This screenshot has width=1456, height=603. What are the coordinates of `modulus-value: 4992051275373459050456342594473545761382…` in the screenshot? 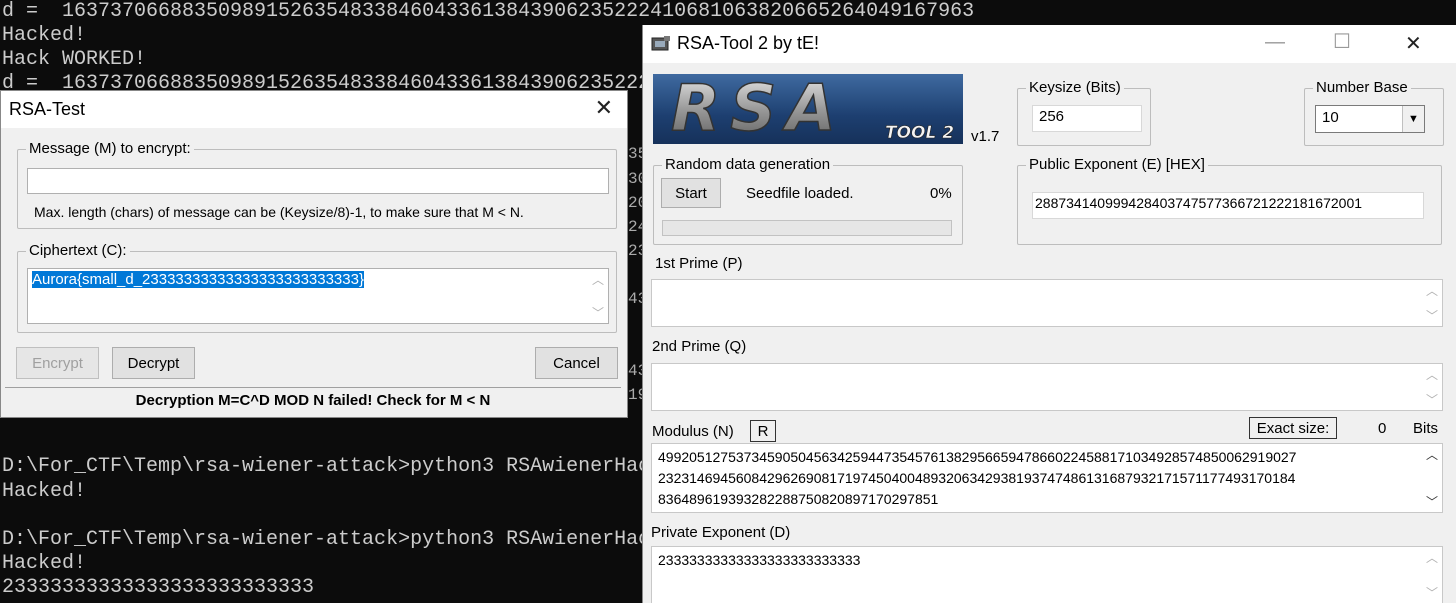 It's located at (977, 478).